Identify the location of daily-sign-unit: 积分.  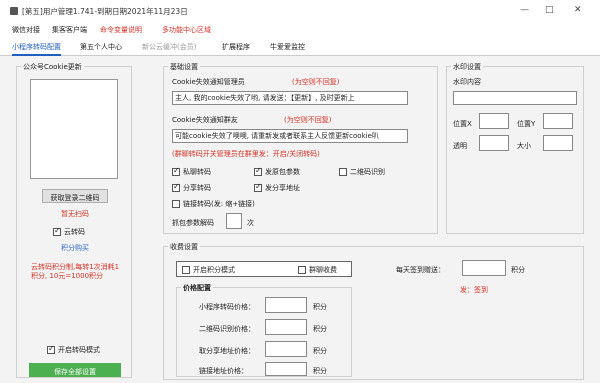
(518, 270).